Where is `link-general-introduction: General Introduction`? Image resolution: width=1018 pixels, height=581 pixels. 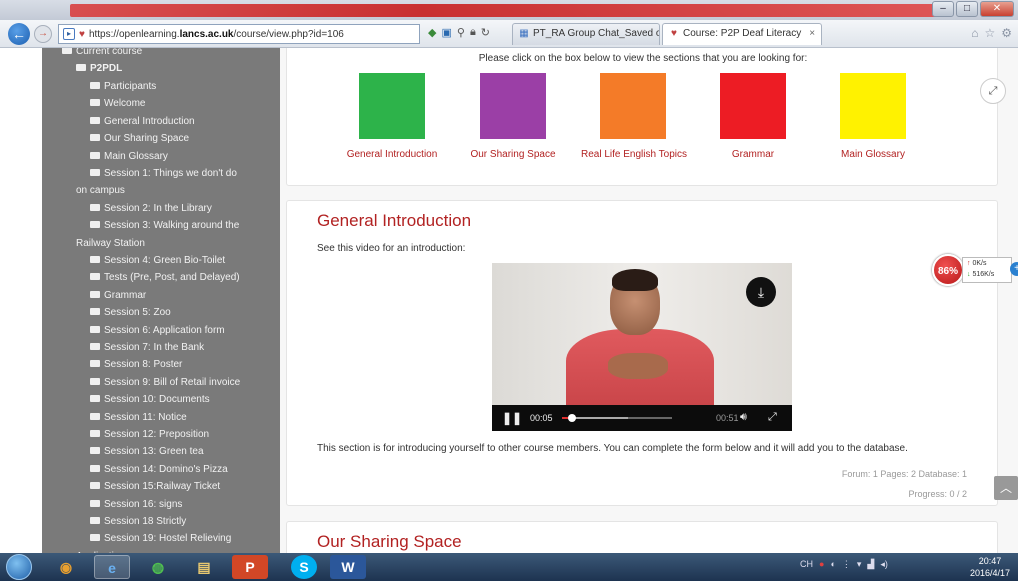 link-general-introduction: General Introduction is located at coordinates (392, 154).